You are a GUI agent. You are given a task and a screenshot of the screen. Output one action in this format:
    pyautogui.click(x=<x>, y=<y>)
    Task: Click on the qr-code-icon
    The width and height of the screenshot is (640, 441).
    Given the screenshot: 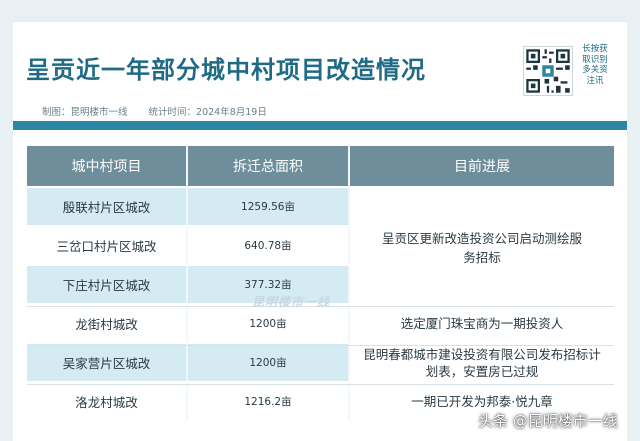 What is the action you would take?
    pyautogui.click(x=548, y=71)
    